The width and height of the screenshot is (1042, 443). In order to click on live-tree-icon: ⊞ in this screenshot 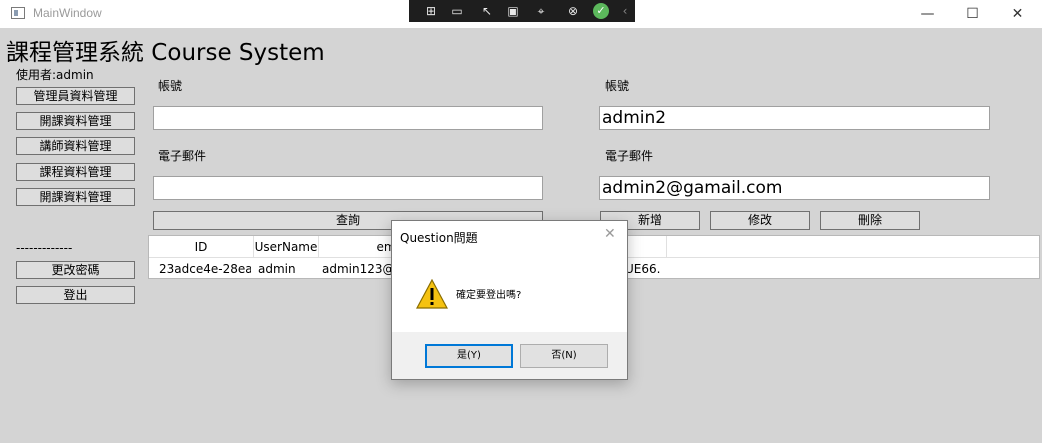, I will do `click(431, 11)`.